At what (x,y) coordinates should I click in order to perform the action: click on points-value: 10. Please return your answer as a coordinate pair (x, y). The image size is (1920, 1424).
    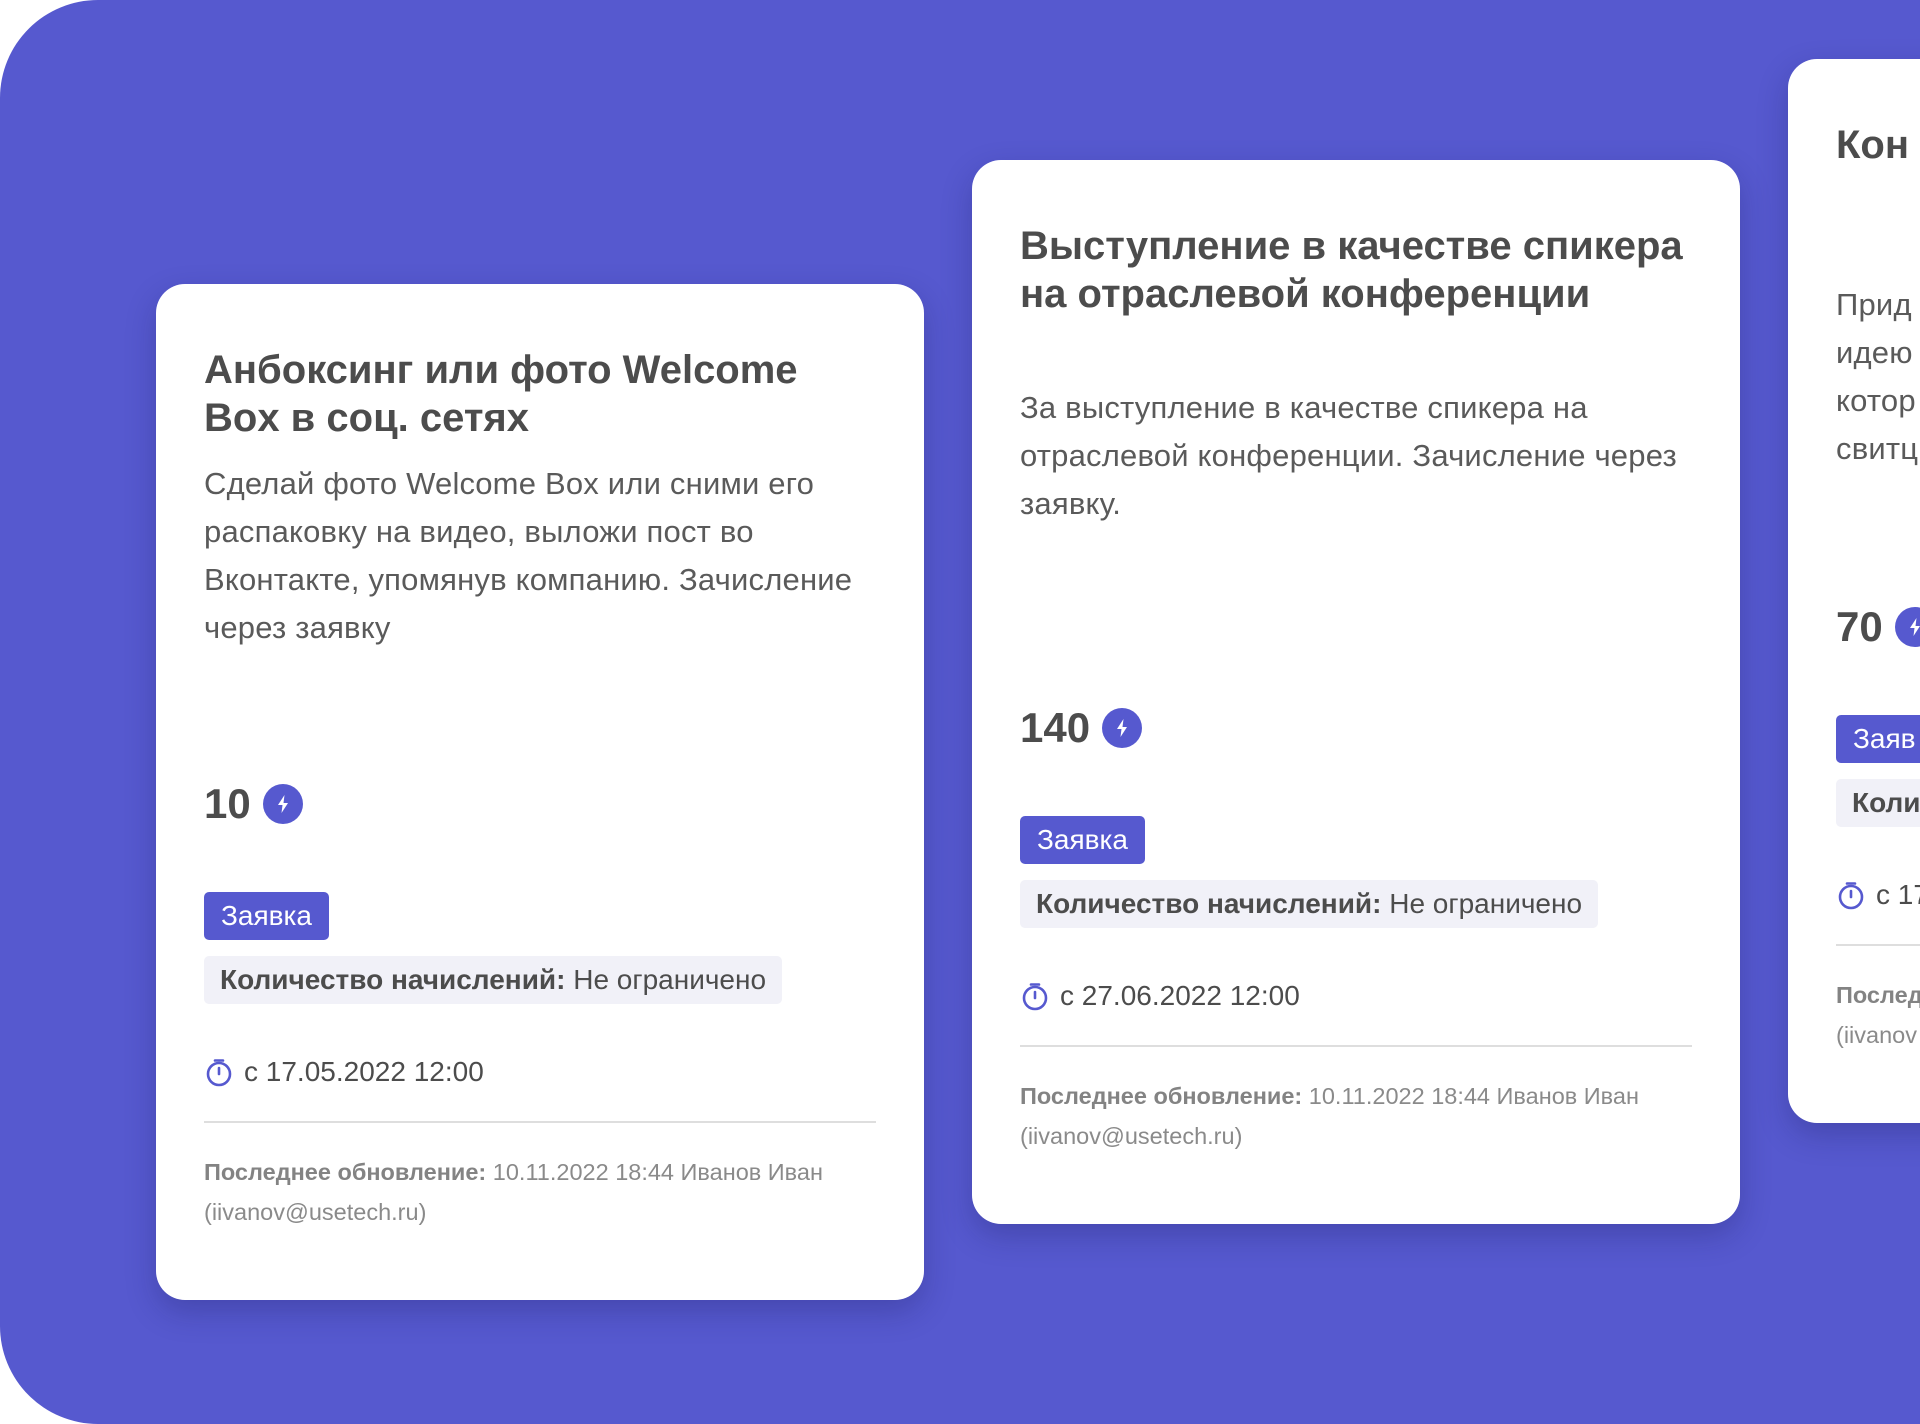
    Looking at the image, I should click on (227, 803).